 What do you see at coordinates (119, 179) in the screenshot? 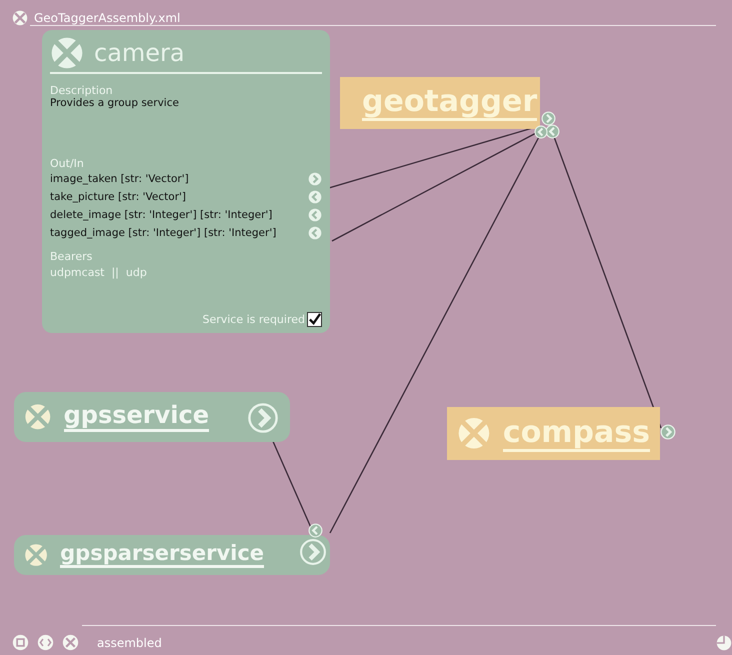
I see `port-label: image_taken [str: 'Vector']` at bounding box center [119, 179].